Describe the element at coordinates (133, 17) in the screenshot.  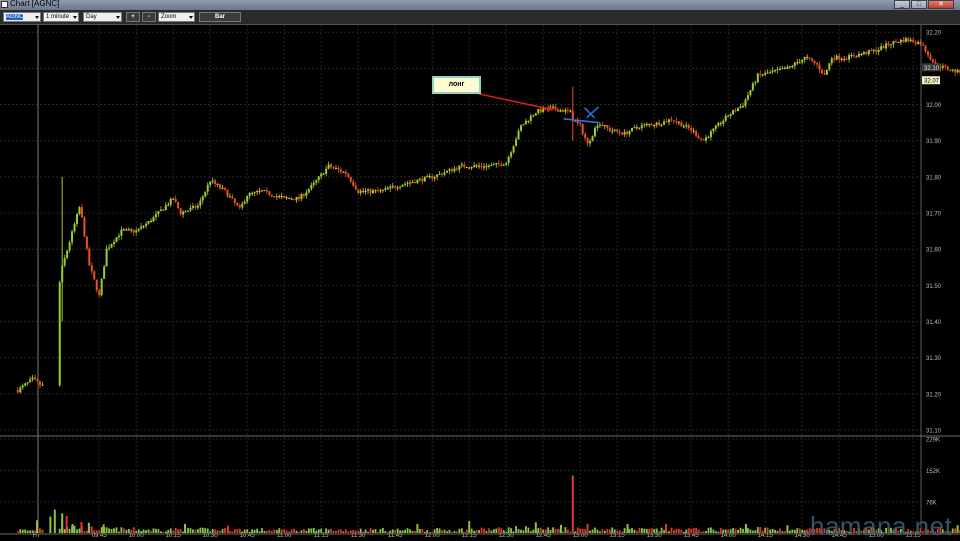
I see `zoom-in-button: +` at that location.